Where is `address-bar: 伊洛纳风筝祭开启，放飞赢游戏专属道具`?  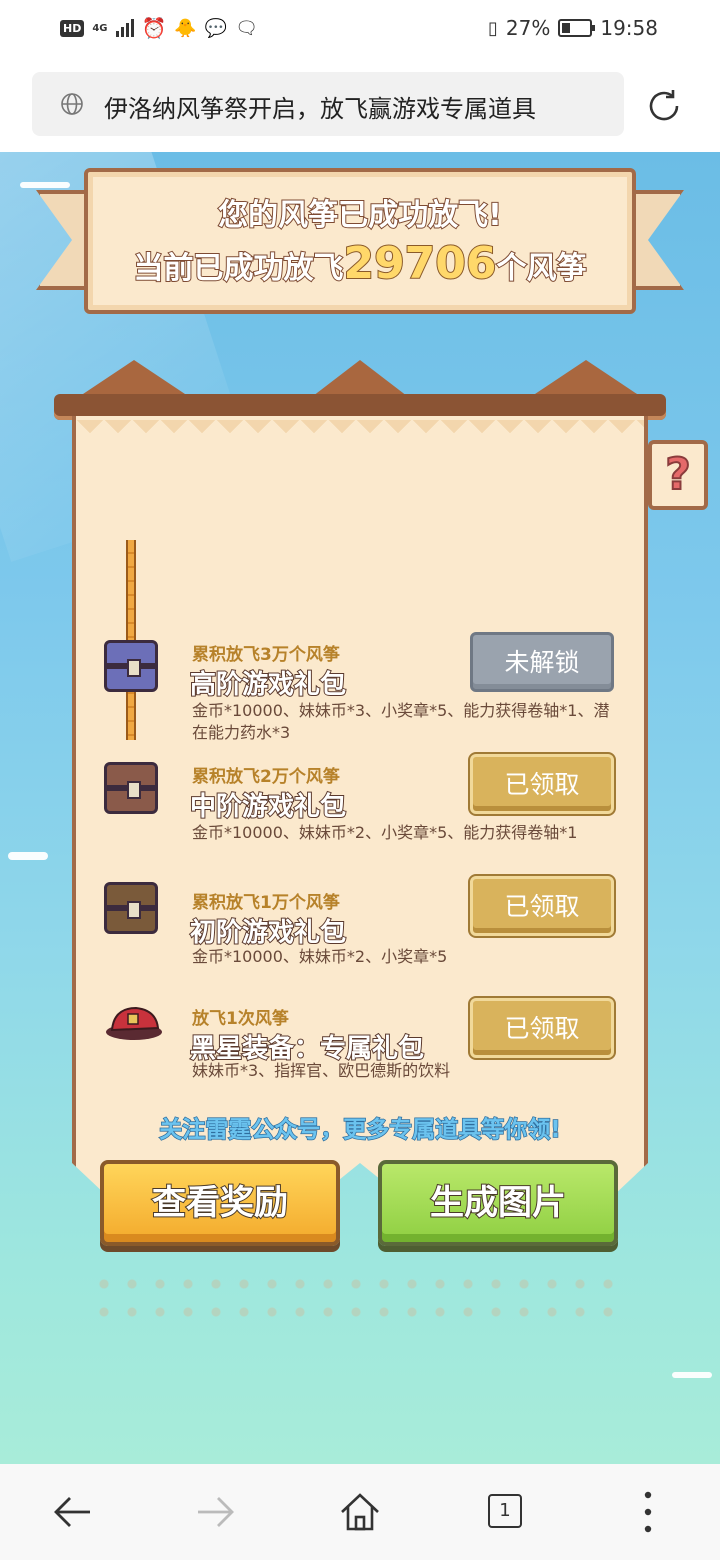 address-bar: 伊洛纳风筝祭开启，放飞赢游戏专属道具 is located at coordinates (360, 105).